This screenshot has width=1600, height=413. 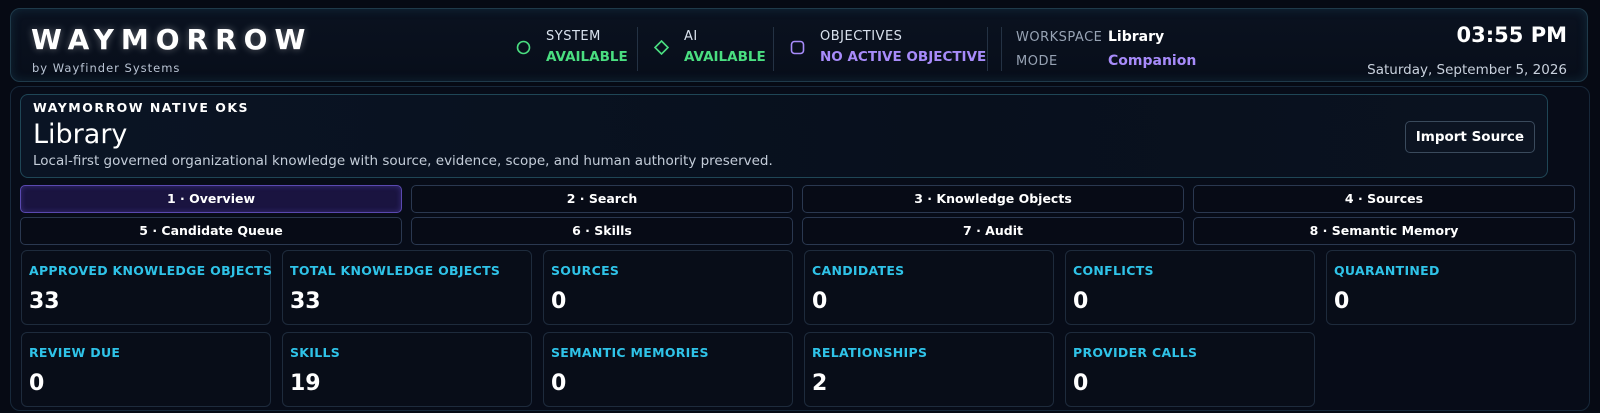 I want to click on ai-status-label: AI, so click(x=691, y=36).